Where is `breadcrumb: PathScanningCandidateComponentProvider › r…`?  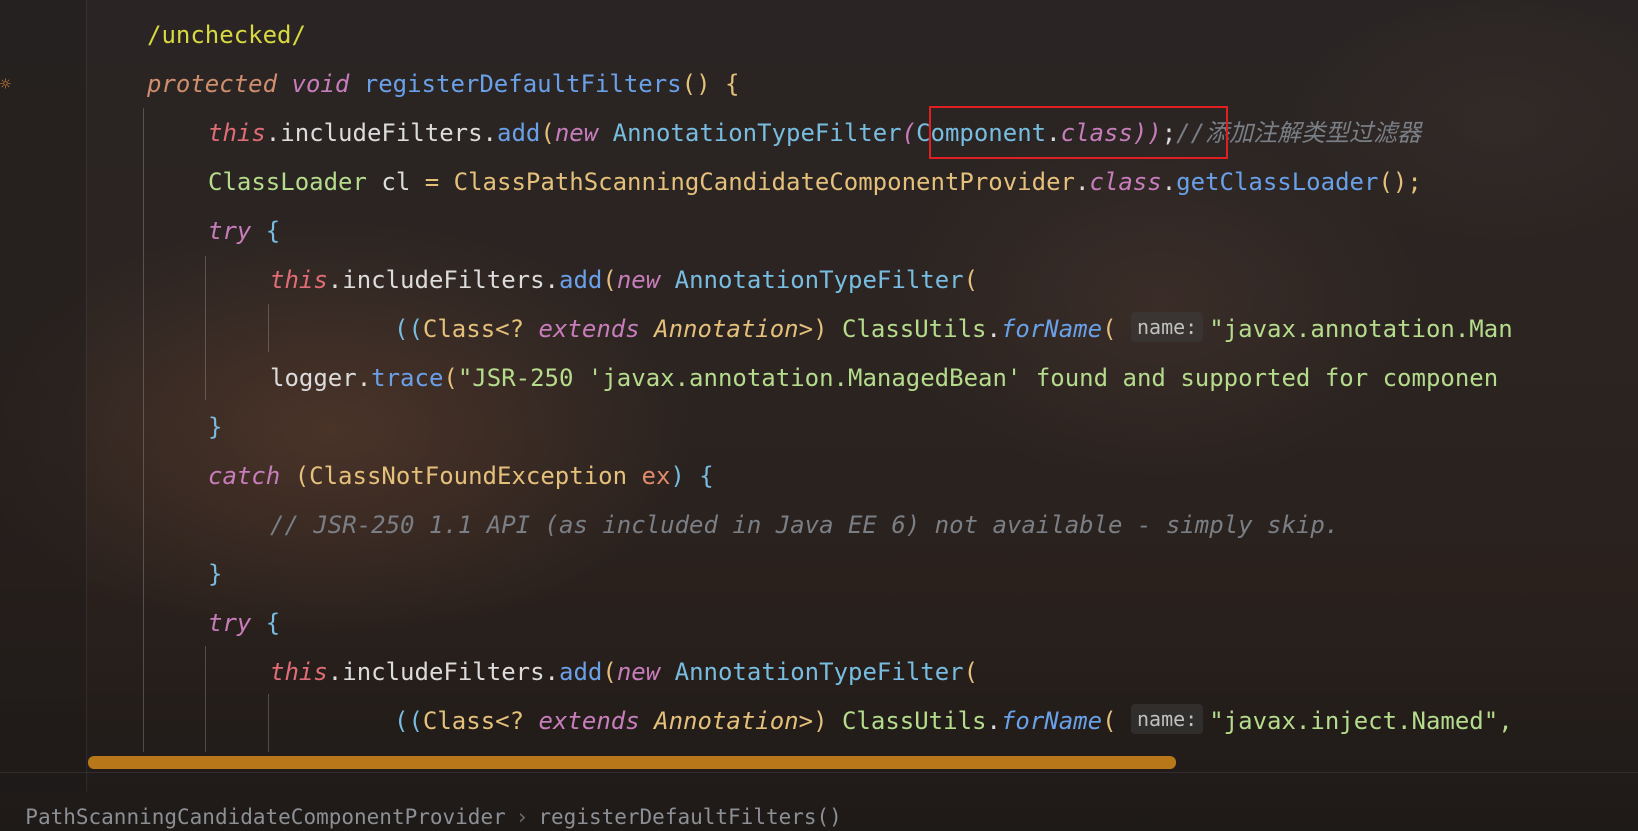 breadcrumb: PathScanningCandidateComponentProvider › r… is located at coordinates (819, 801).